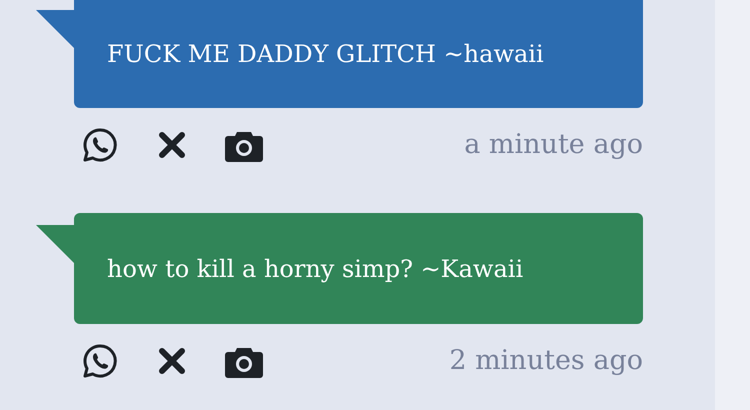  I want to click on timestamp: 2 minutes ago, so click(546, 361).